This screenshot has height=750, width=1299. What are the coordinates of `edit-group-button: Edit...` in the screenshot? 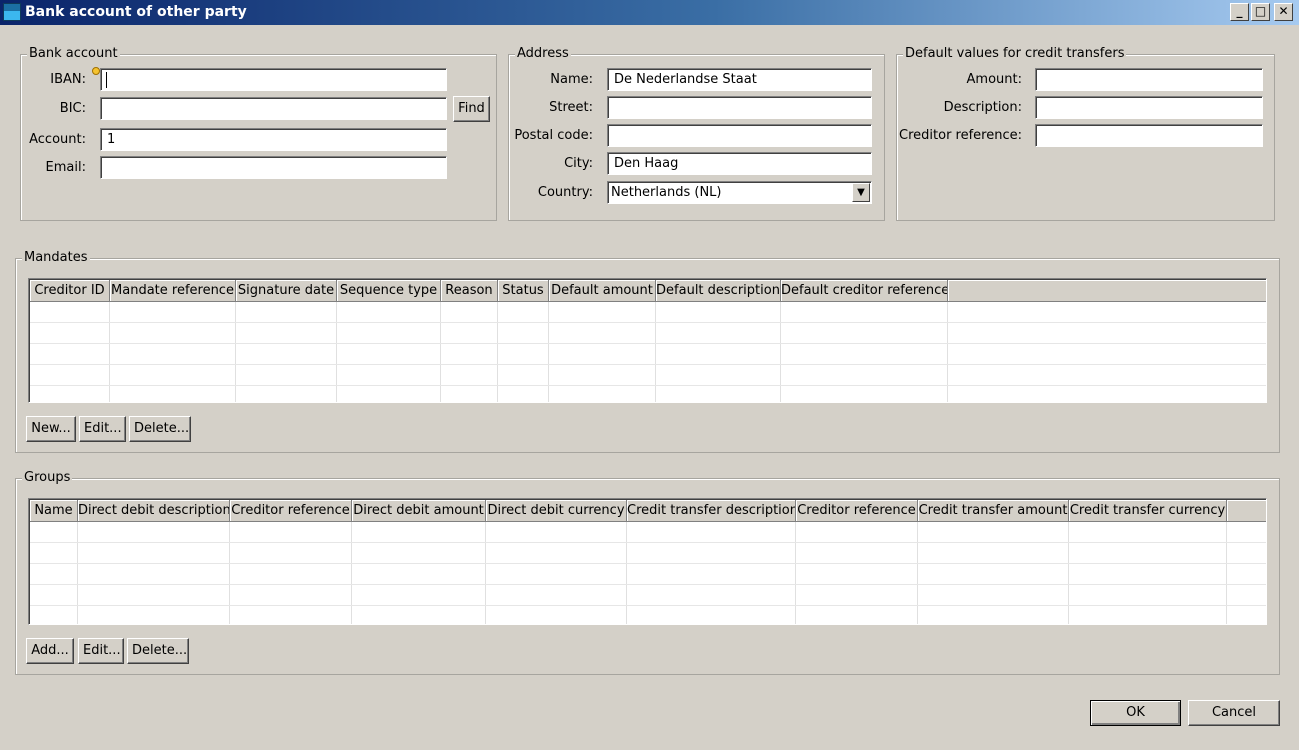 It's located at (101, 651).